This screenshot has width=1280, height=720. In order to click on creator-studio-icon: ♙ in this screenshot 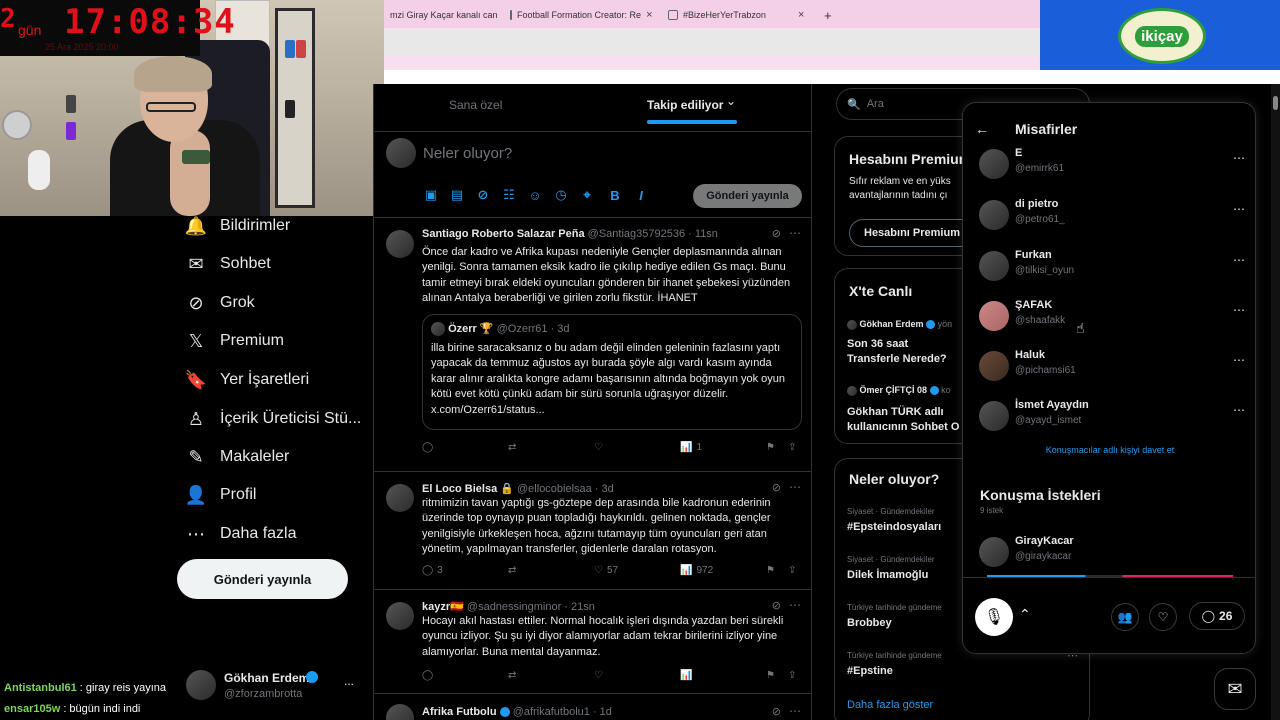, I will do `click(196, 418)`.